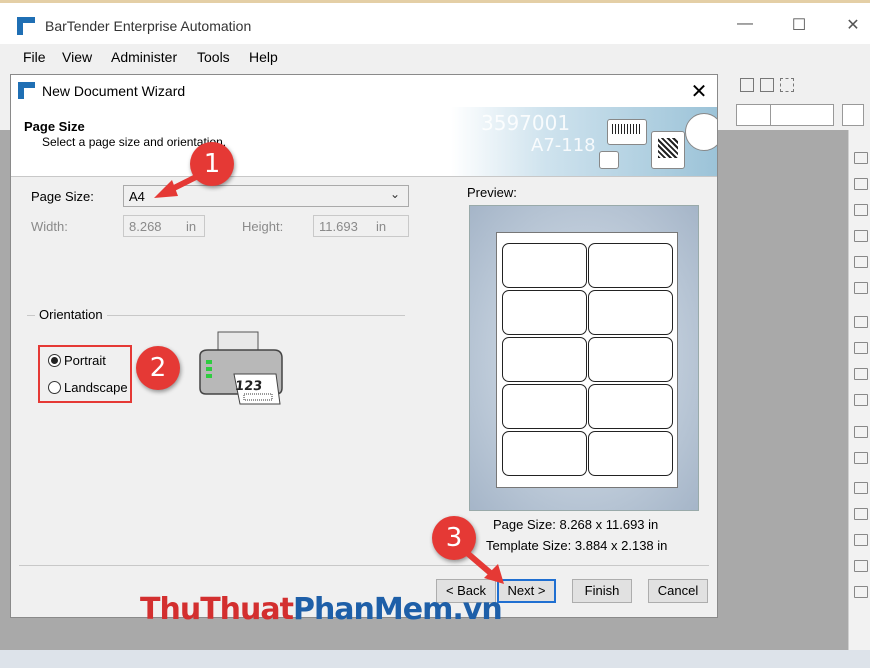 This screenshot has height=668, width=870. Describe the element at coordinates (413, 609) in the screenshot. I see `watermark-part: Mem` at that location.